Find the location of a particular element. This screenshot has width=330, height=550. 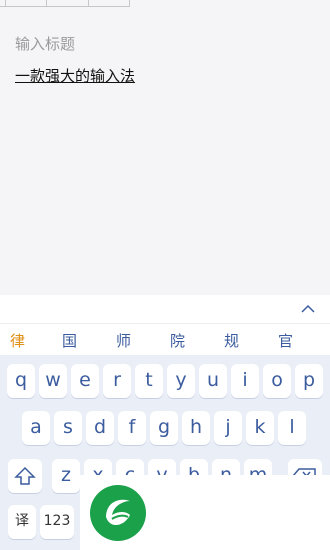

candidate-item: 师 is located at coordinates (123, 340).